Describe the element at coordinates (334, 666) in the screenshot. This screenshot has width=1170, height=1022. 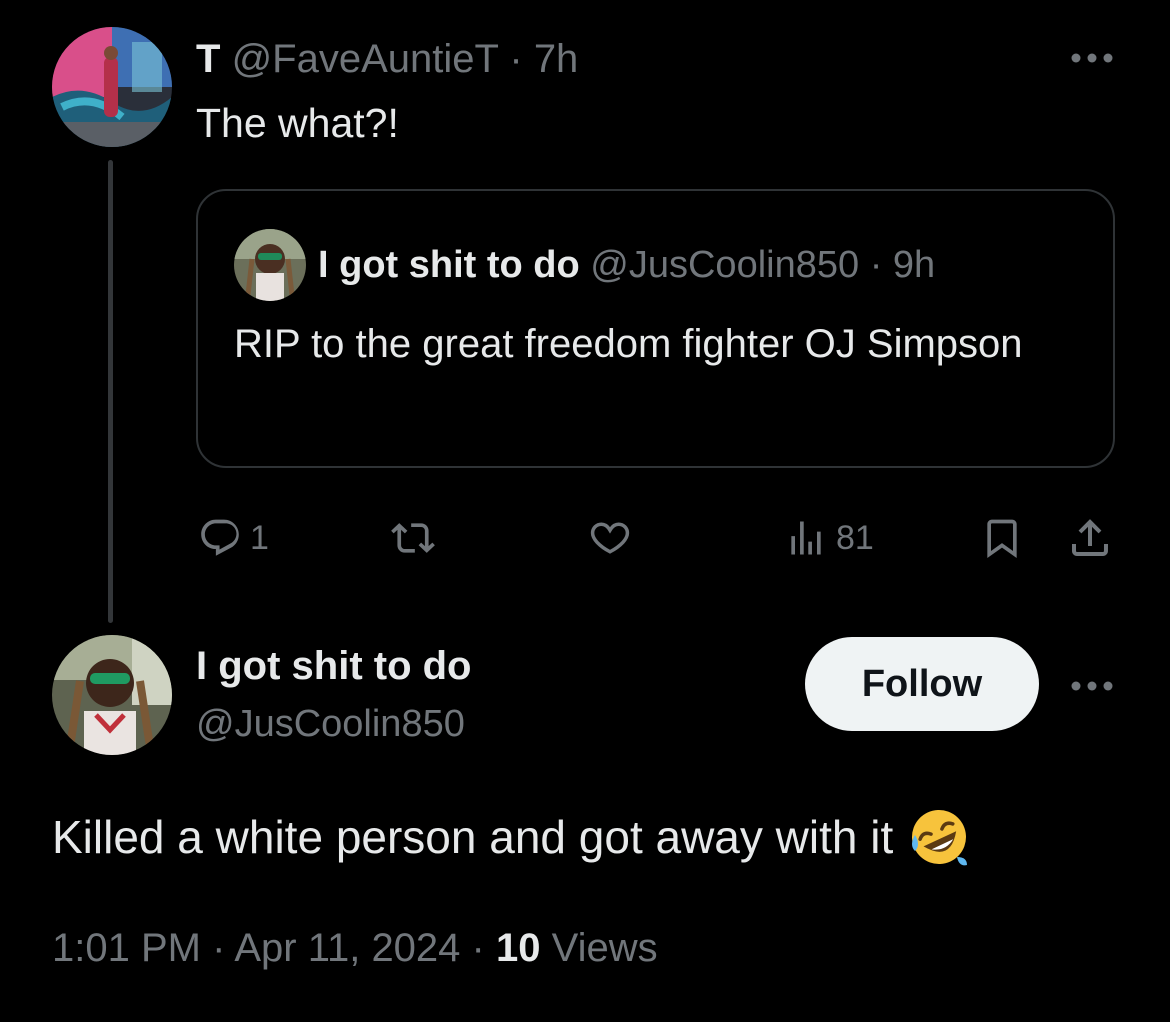
I see `main-display-name: I got shit to do` at that location.